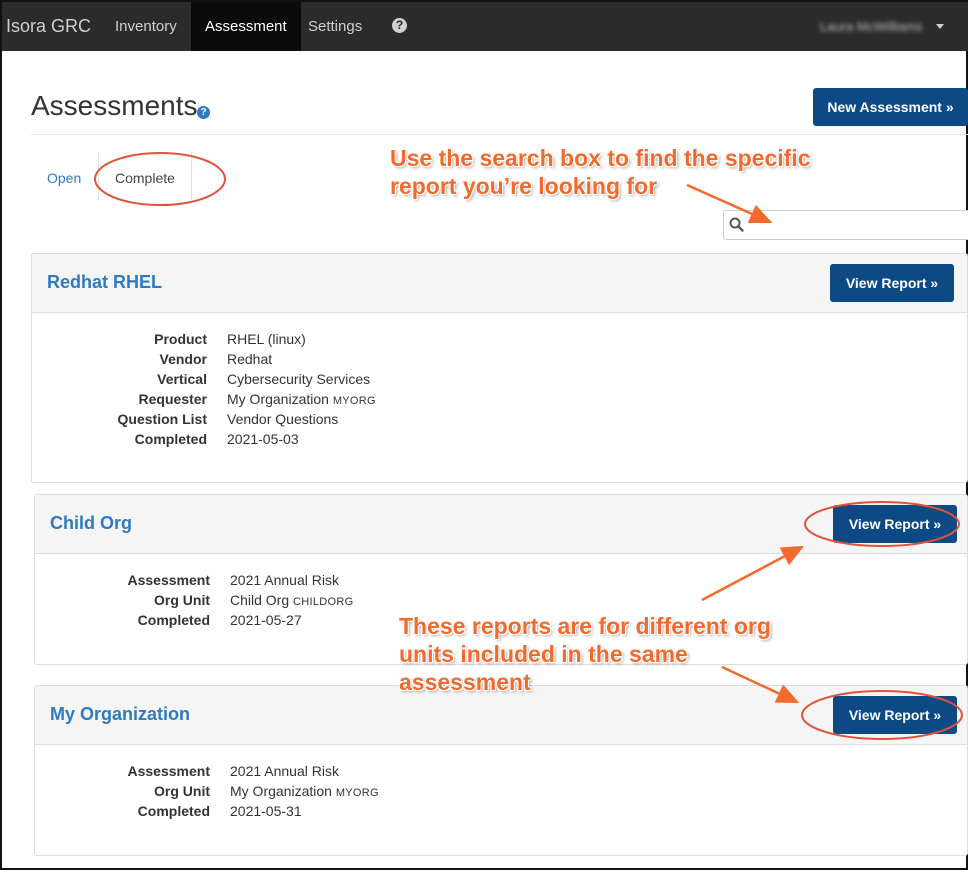 This screenshot has width=968, height=872. What do you see at coordinates (246, 26) in the screenshot?
I see `nav-assessment: Assessment` at bounding box center [246, 26].